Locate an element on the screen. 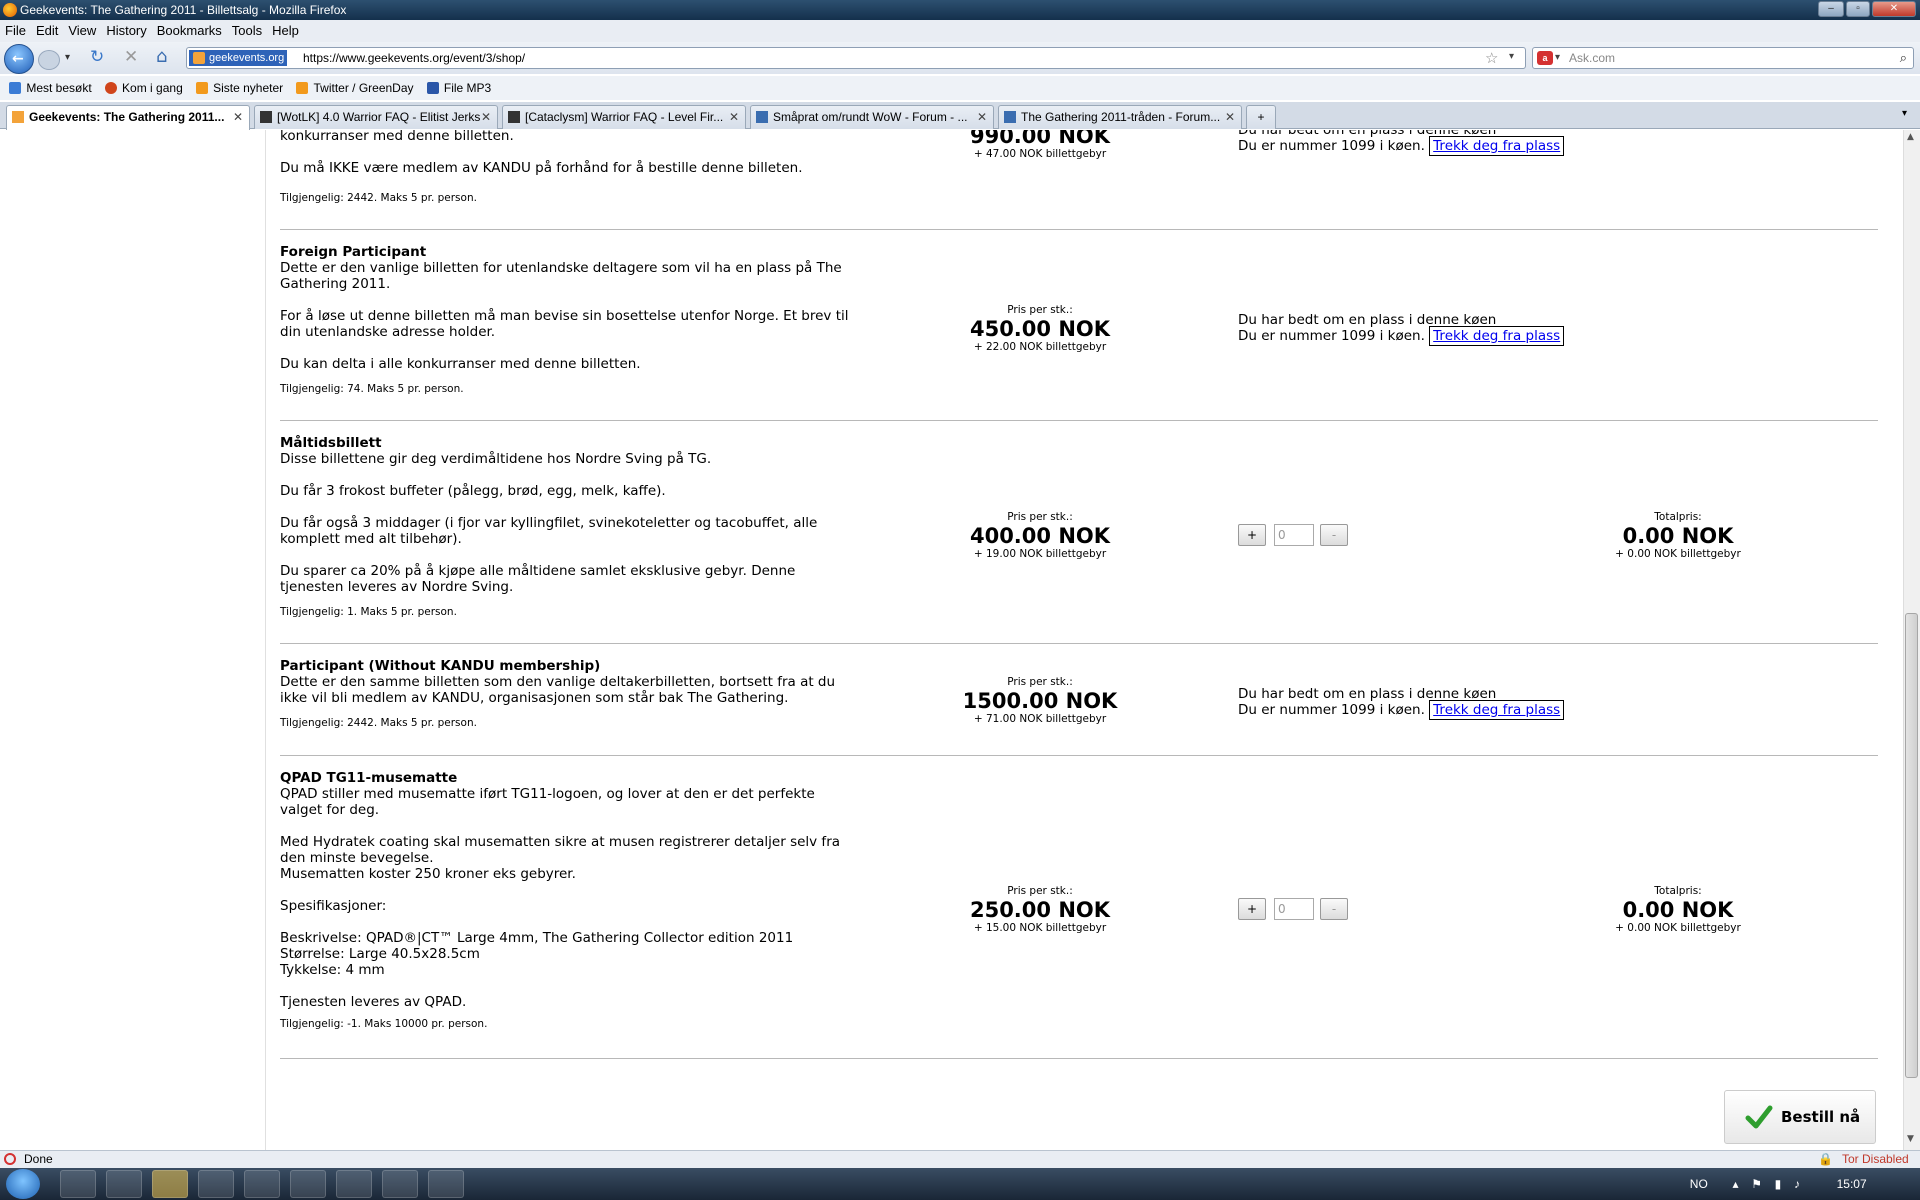 This screenshot has width=1920, height=1200. bookmark-icon is located at coordinates (15, 88).